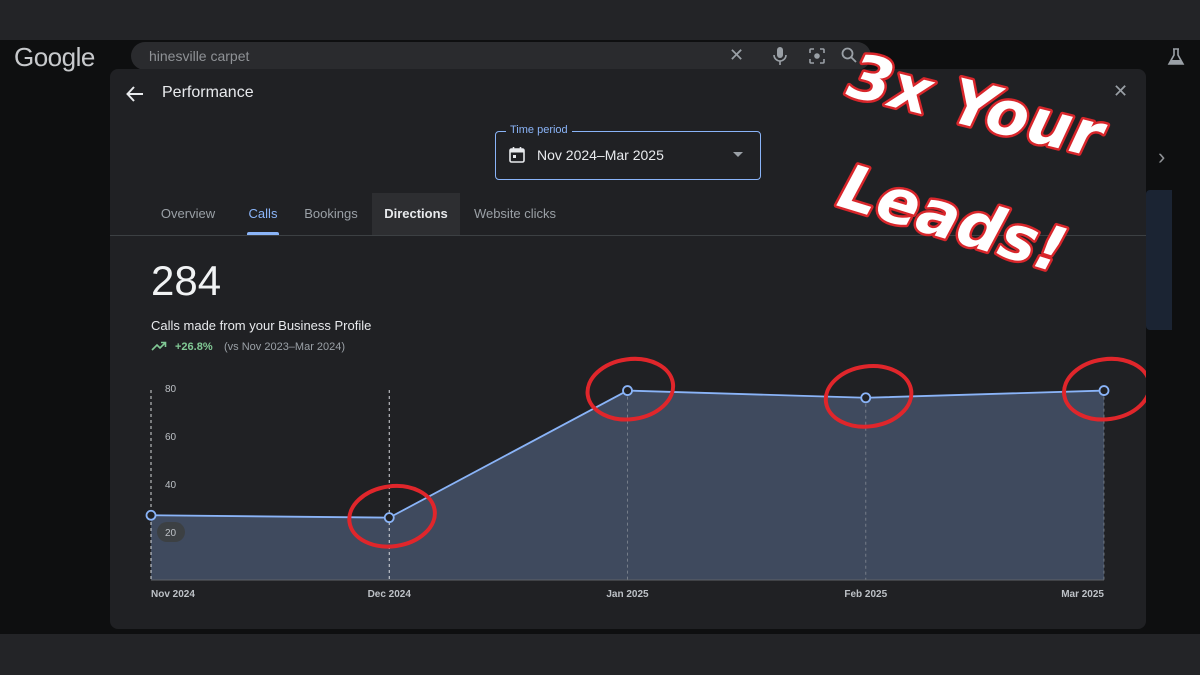 Image resolution: width=1200 pixels, height=675 pixels. What do you see at coordinates (171, 437) in the screenshot?
I see `chart-y-tick-label: 60` at bounding box center [171, 437].